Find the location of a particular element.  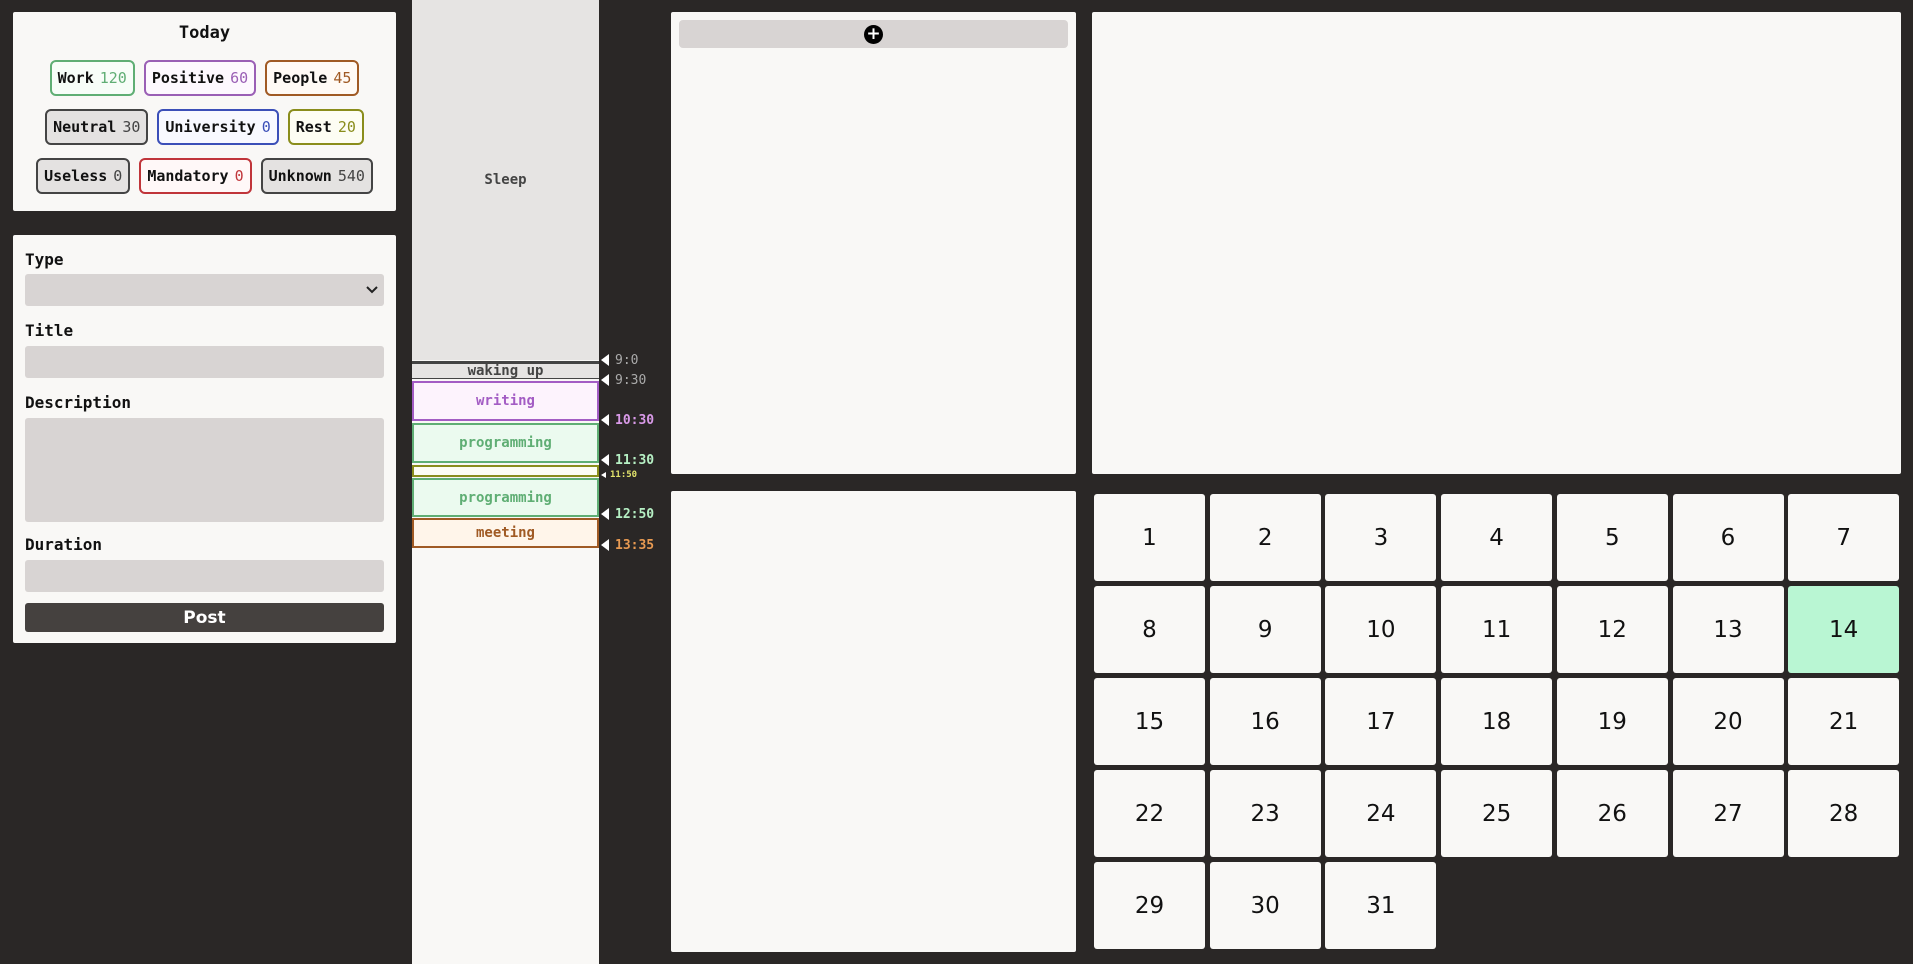

tag-count: 30 is located at coordinates (131, 127).